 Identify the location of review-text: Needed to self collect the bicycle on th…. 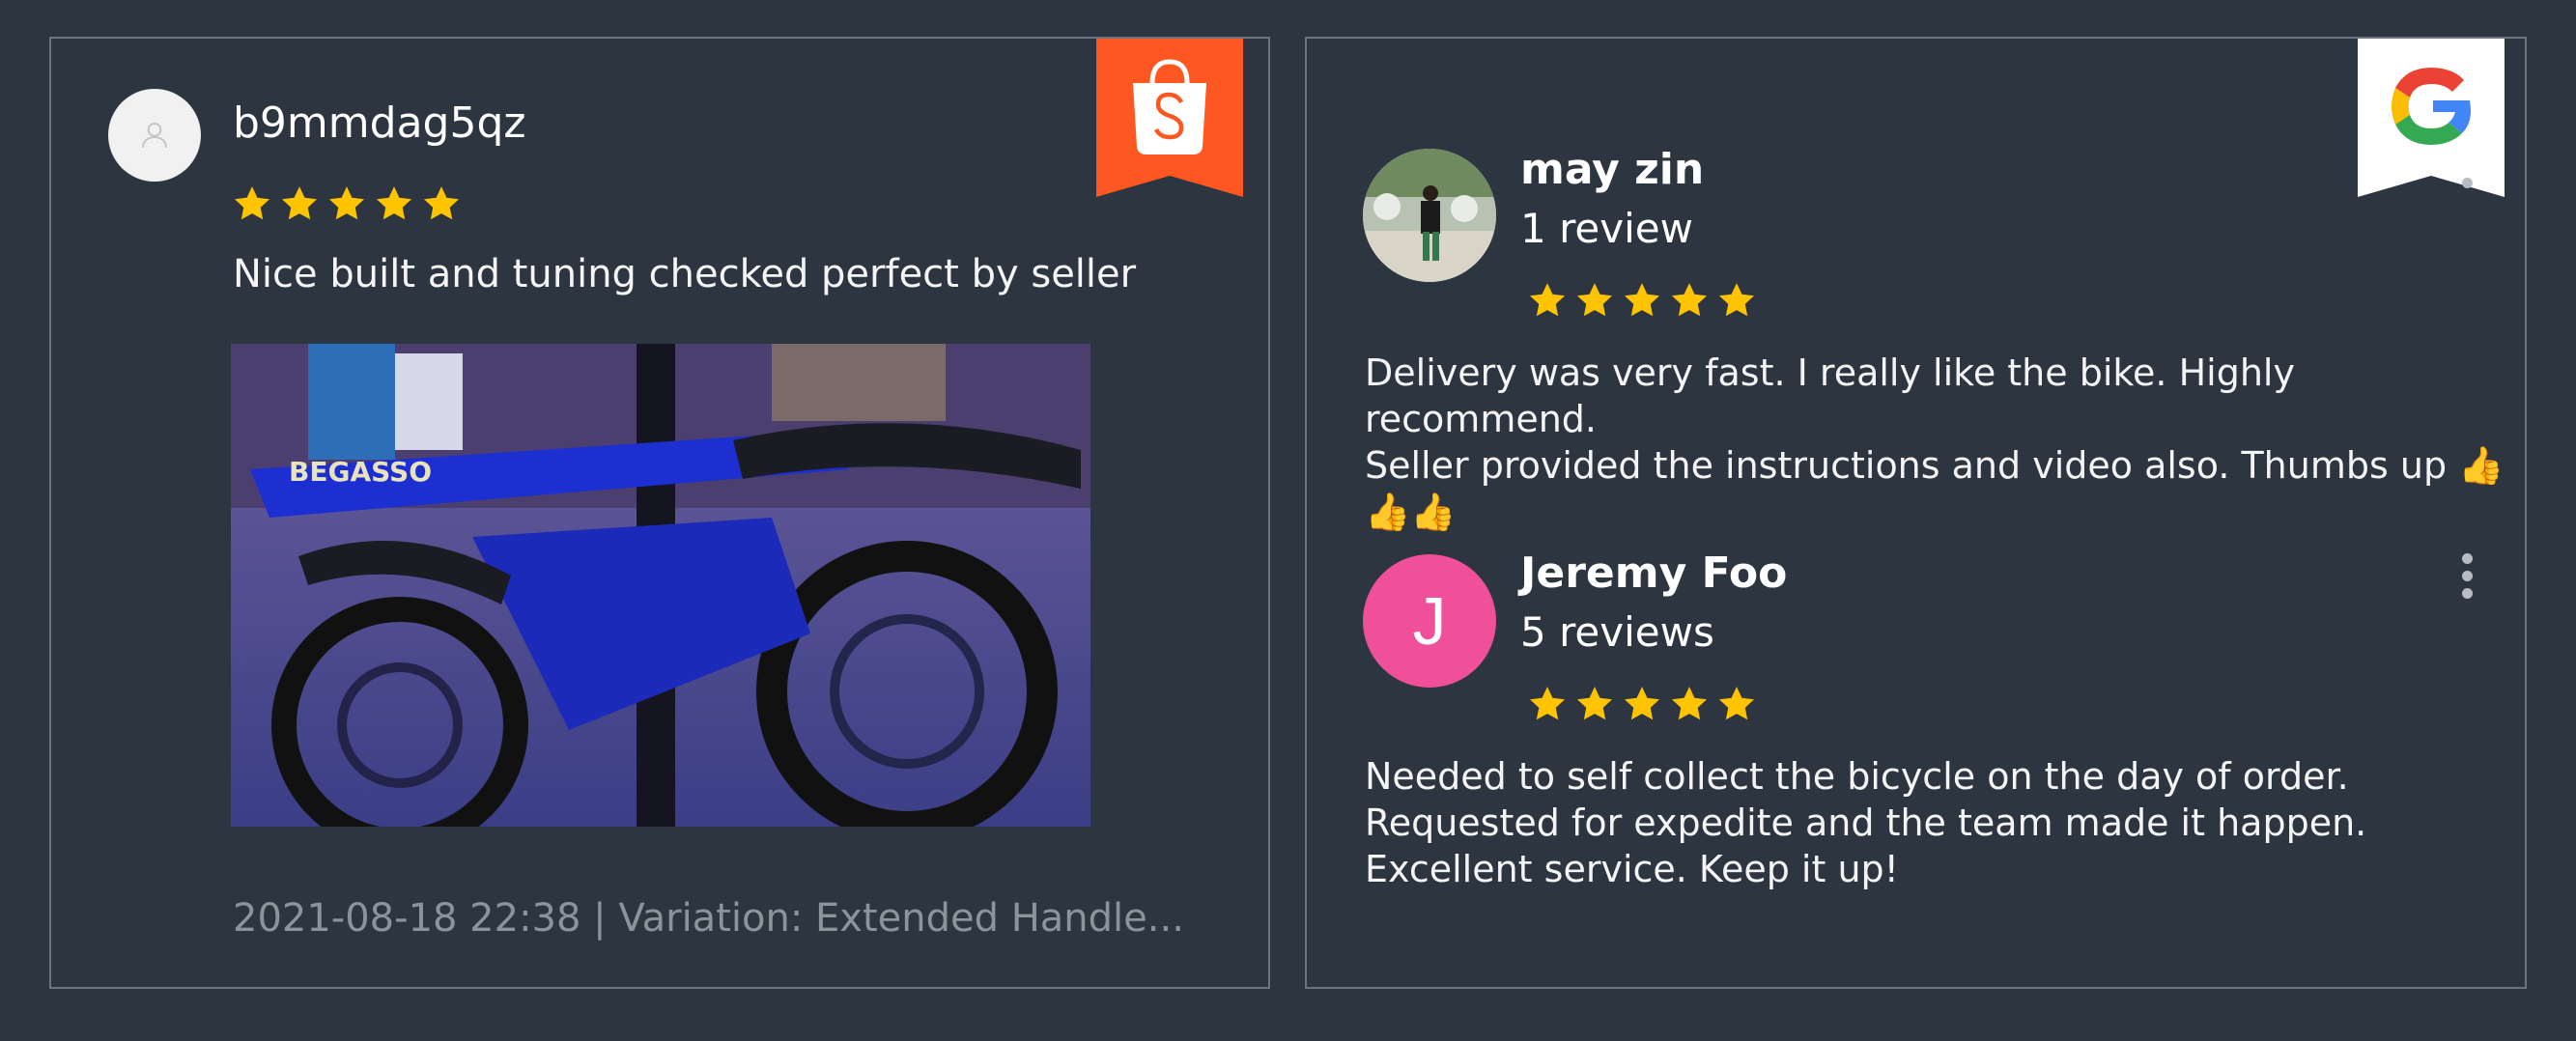
(1865, 823).